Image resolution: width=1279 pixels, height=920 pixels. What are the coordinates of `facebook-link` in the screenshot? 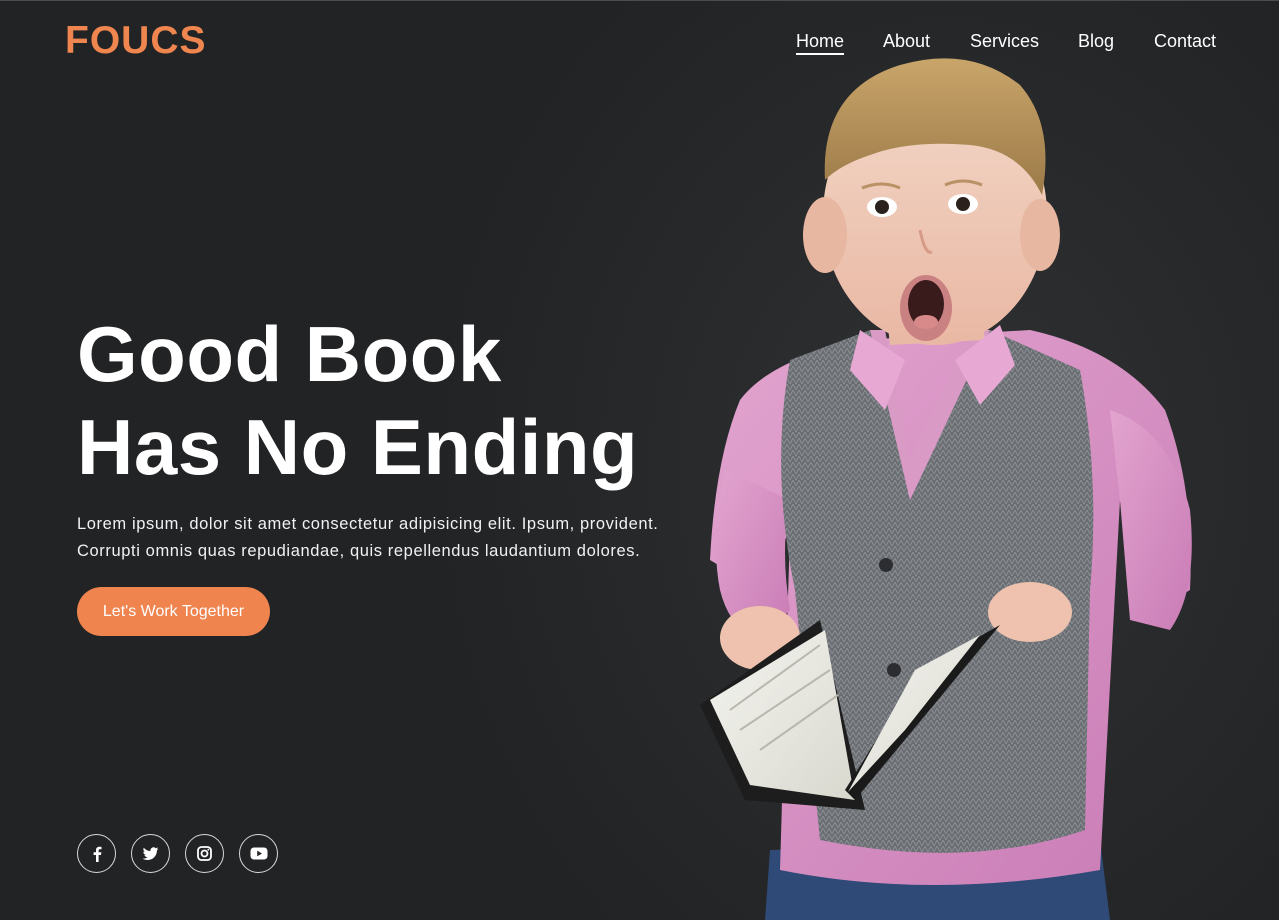 It's located at (96, 853).